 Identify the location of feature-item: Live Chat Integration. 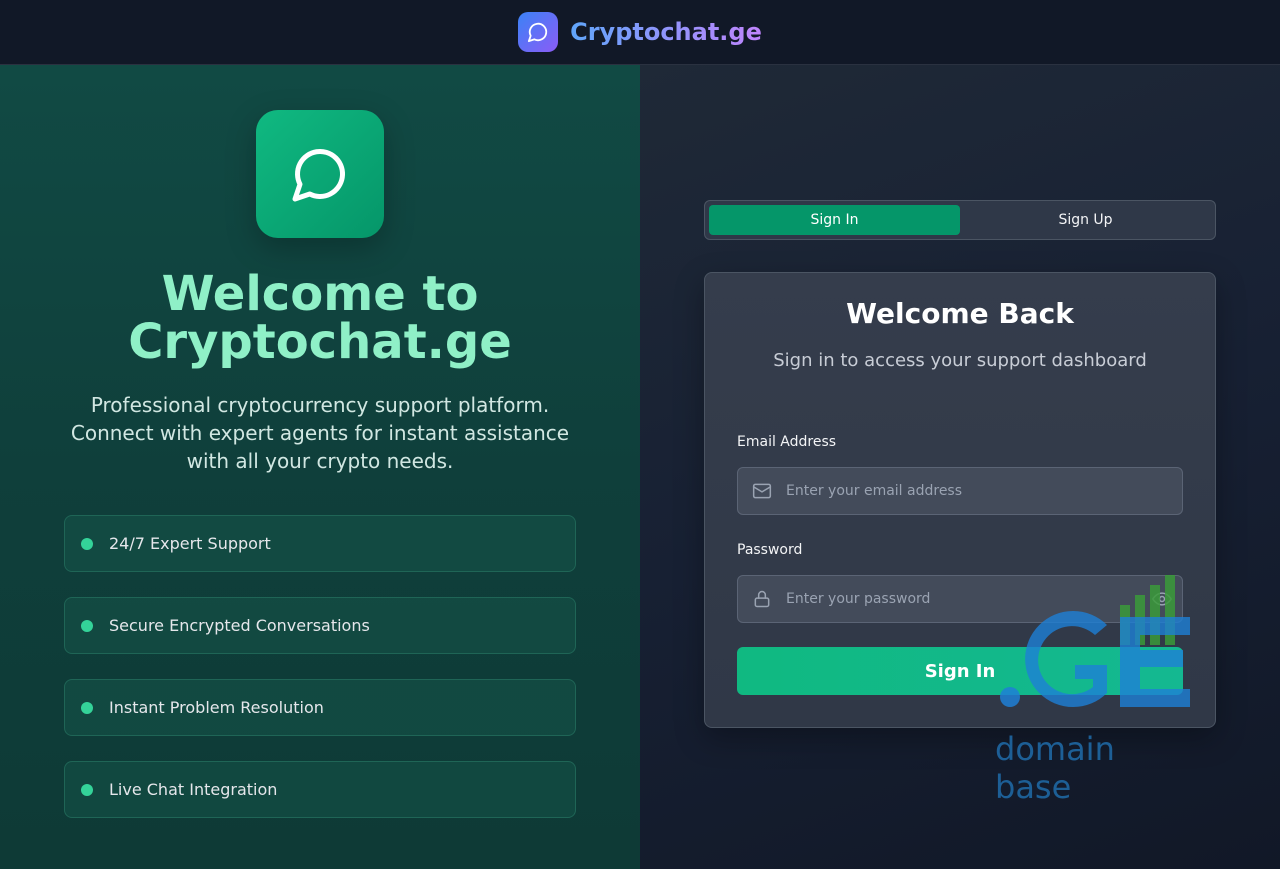
(320, 789).